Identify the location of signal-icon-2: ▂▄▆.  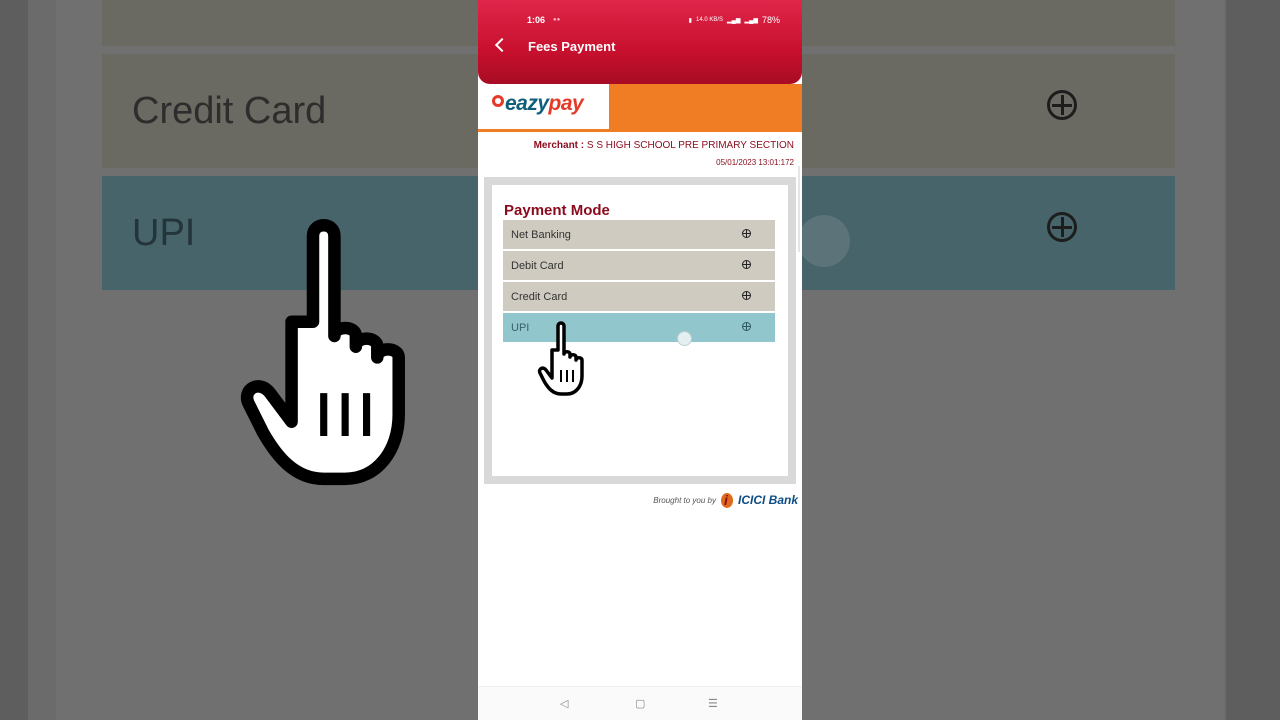
(751, 20).